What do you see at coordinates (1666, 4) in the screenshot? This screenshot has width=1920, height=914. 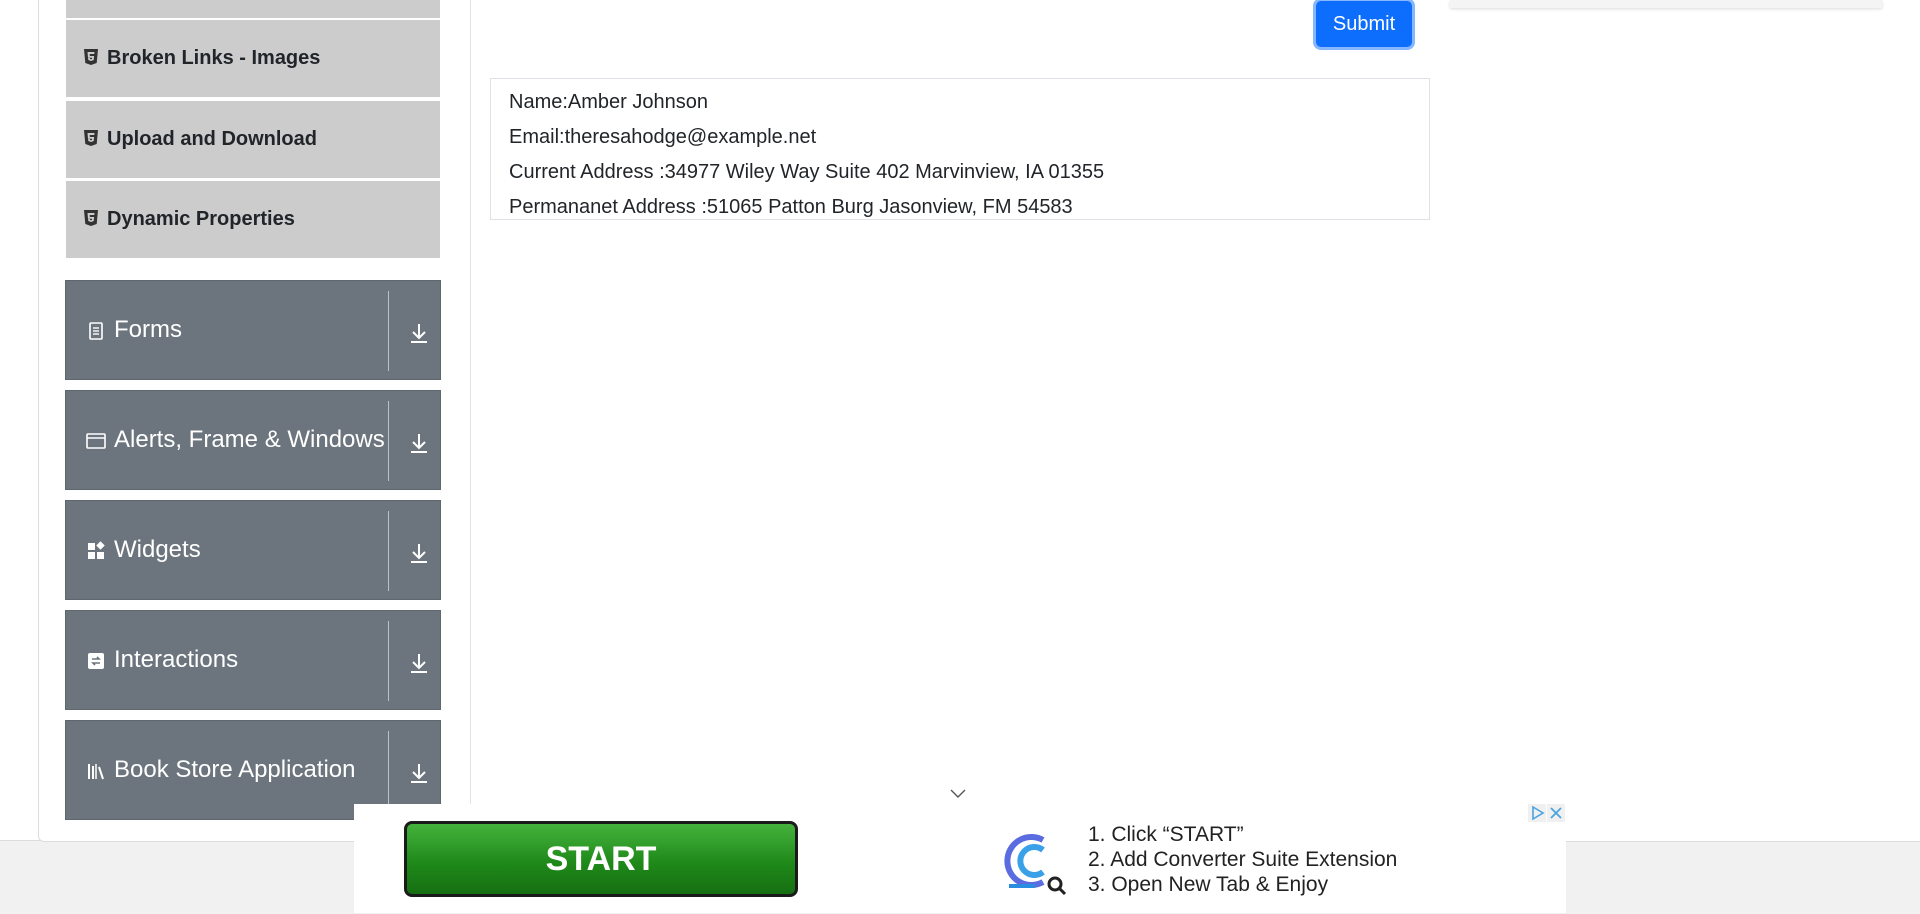 I see `side-card` at bounding box center [1666, 4].